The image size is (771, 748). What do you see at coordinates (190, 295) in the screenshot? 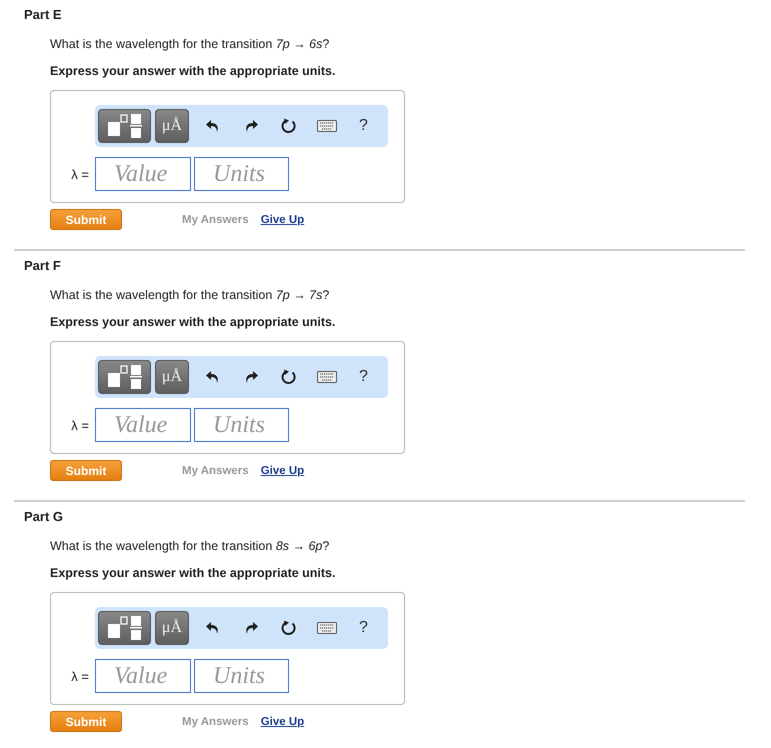
I see `question-text: What is the wavelength for the transition 7p → 7s?` at bounding box center [190, 295].